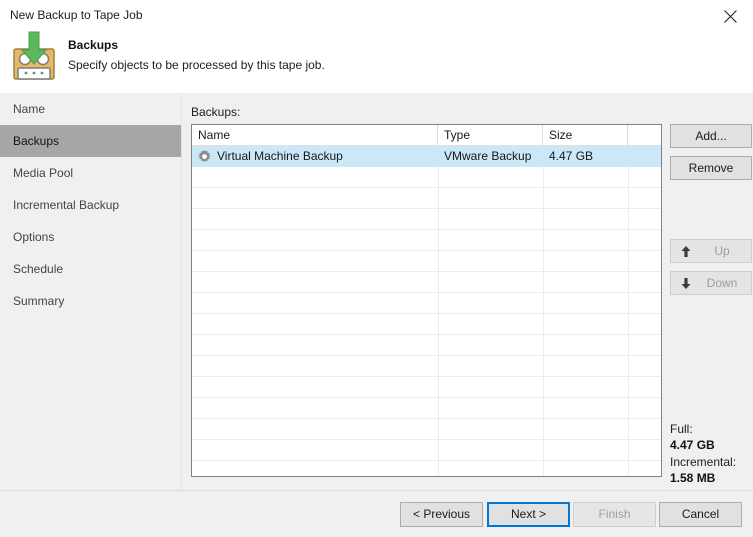 The image size is (753, 537). Describe the element at coordinates (703, 462) in the screenshot. I see `incremental-size-label: Incremental:` at that location.